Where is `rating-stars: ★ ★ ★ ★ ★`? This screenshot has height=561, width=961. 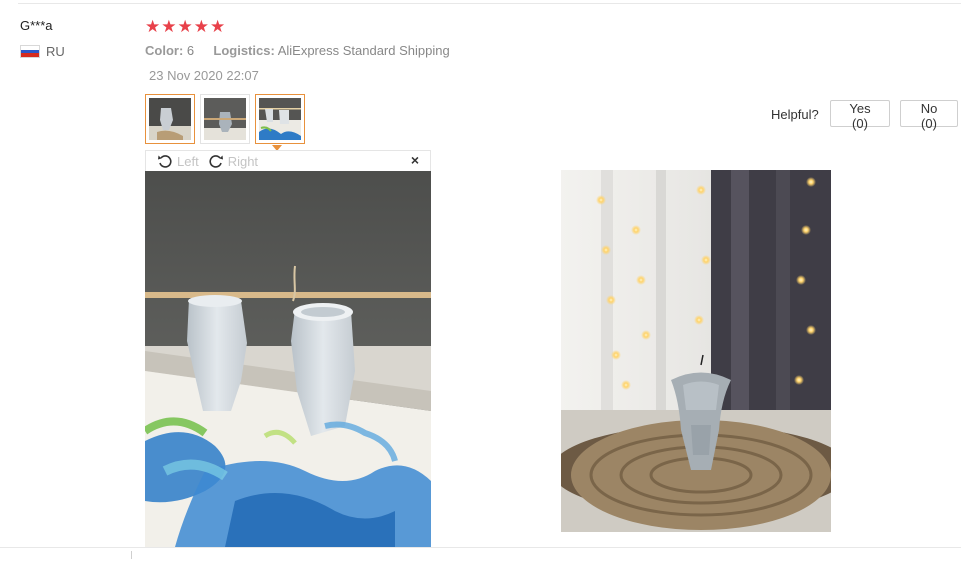 rating-stars: ★ ★ ★ ★ ★ is located at coordinates (185, 27).